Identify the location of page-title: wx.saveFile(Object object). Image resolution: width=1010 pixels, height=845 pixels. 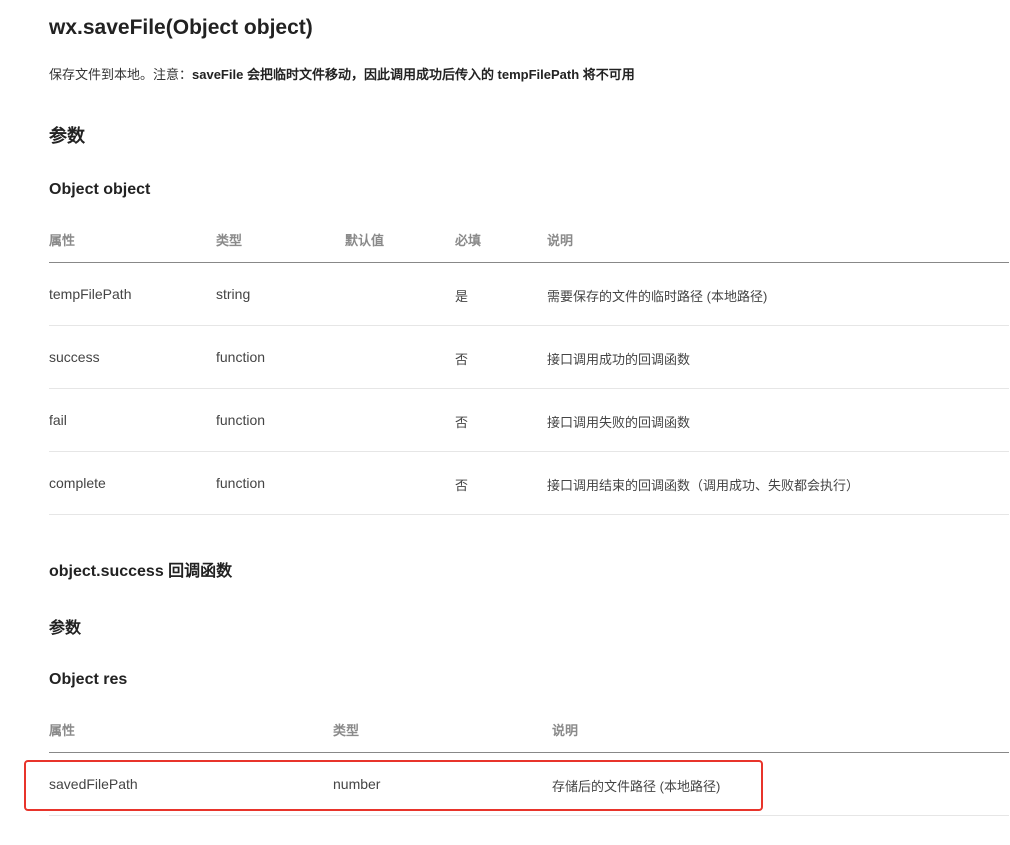
(181, 27).